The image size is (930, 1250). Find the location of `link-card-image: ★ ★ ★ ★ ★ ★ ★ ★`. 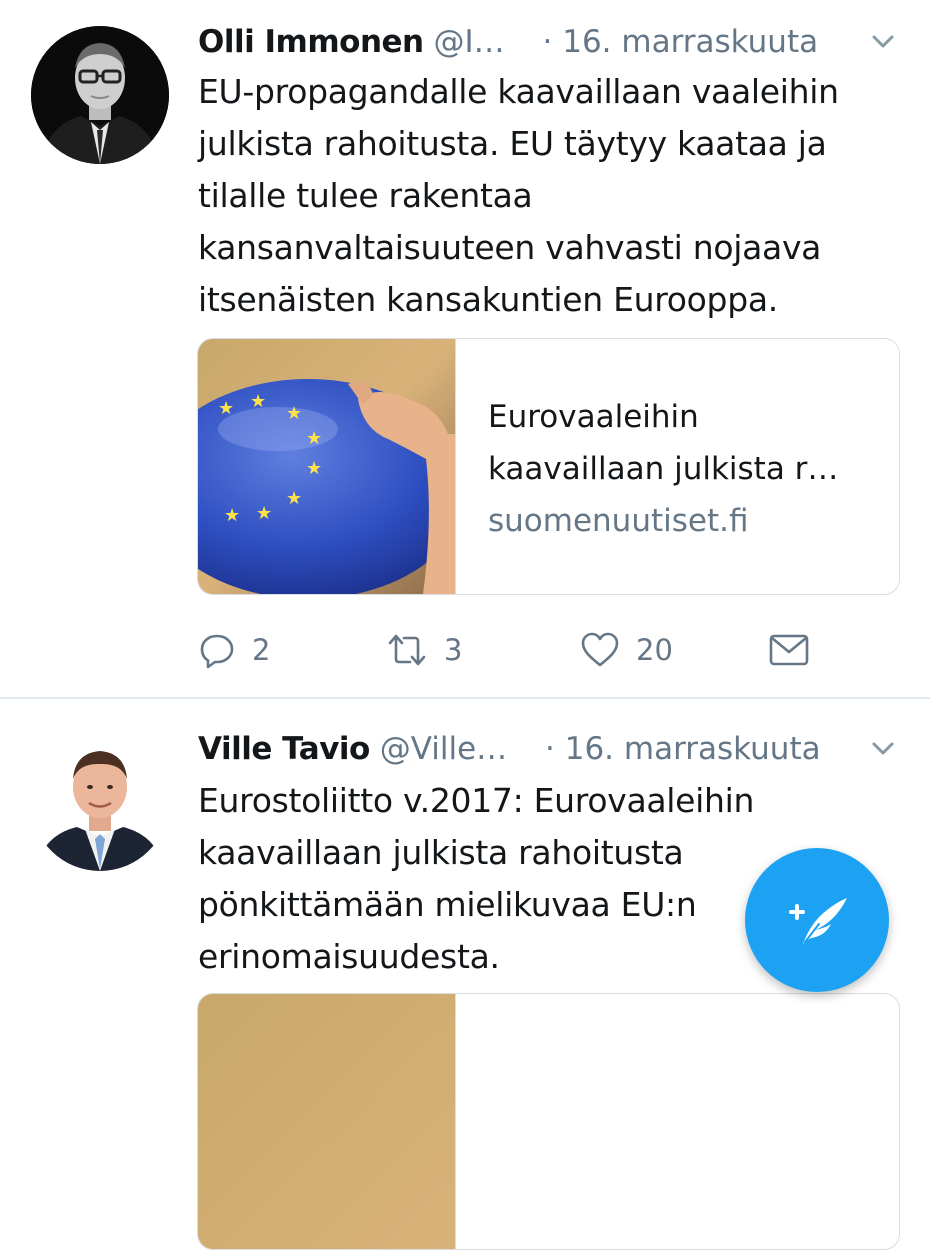

link-card-image: ★ ★ ★ ★ ★ ★ ★ ★ is located at coordinates (333, 466).